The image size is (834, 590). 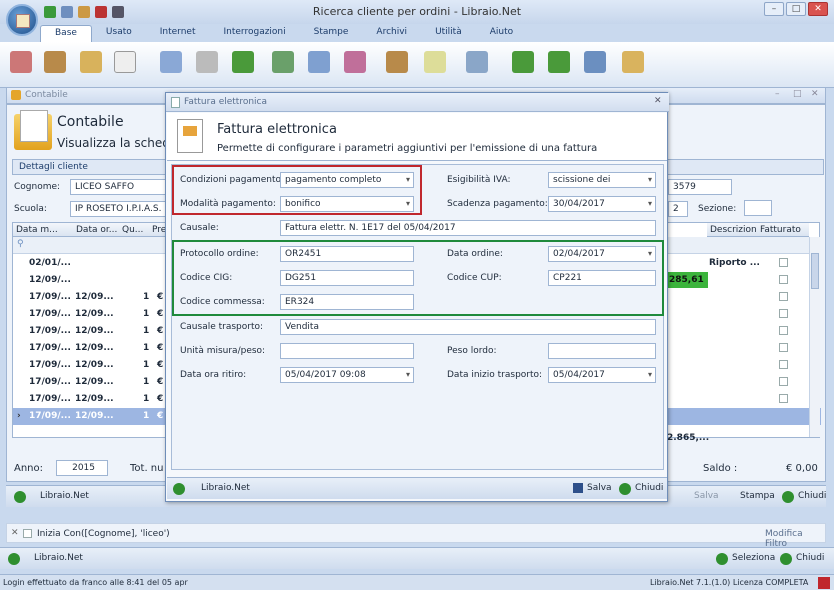 I want to click on peso-spinner, so click(x=602, y=351).